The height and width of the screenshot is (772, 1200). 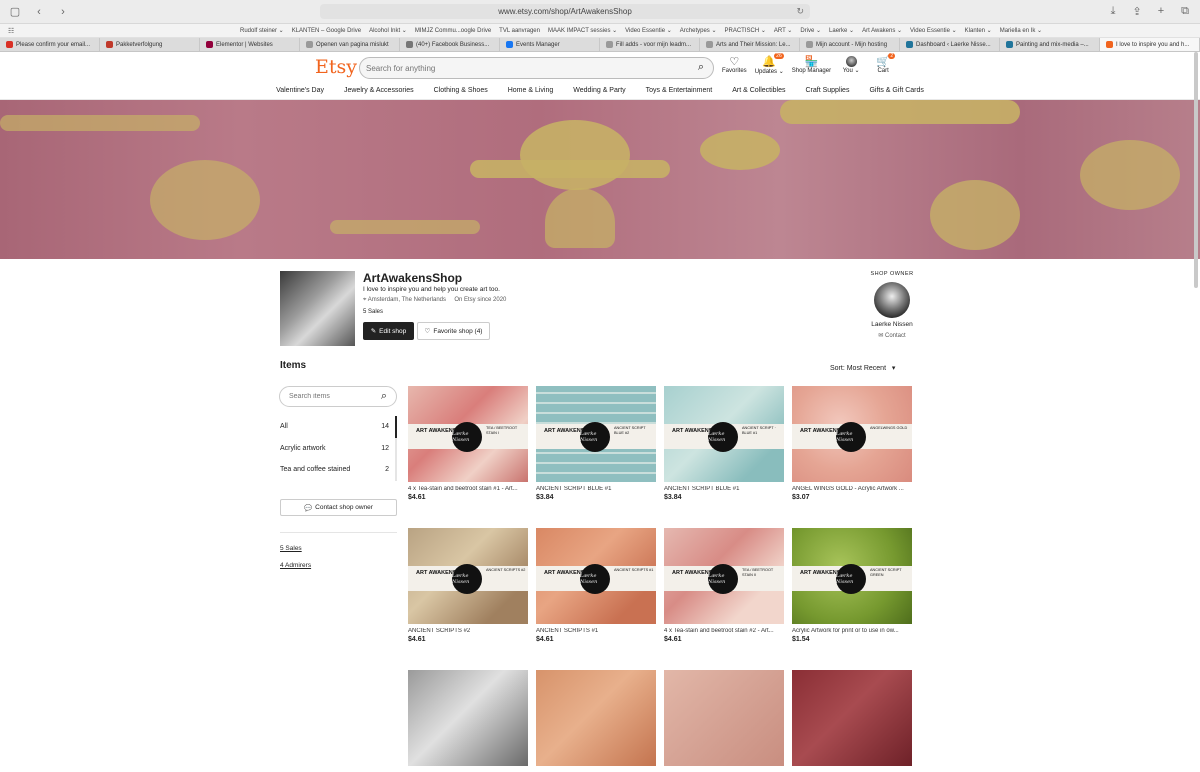 What do you see at coordinates (882, 30) in the screenshot?
I see `bookmark-item: Art Awakens ⌄` at bounding box center [882, 30].